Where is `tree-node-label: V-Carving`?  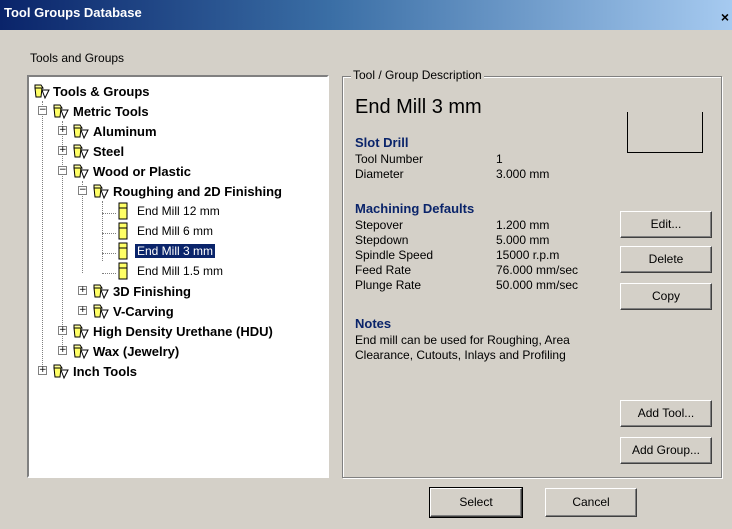 tree-node-label: V-Carving is located at coordinates (143, 311).